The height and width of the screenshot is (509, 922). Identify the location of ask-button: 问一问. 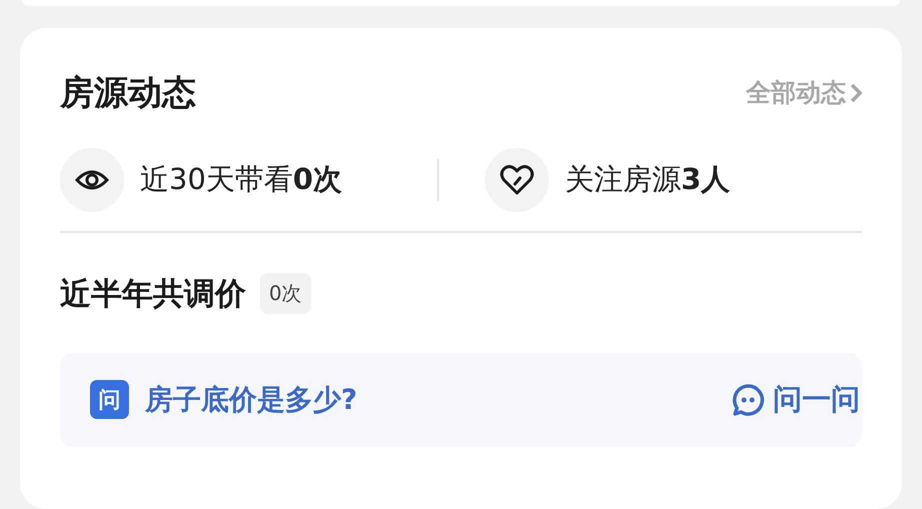
(795, 400).